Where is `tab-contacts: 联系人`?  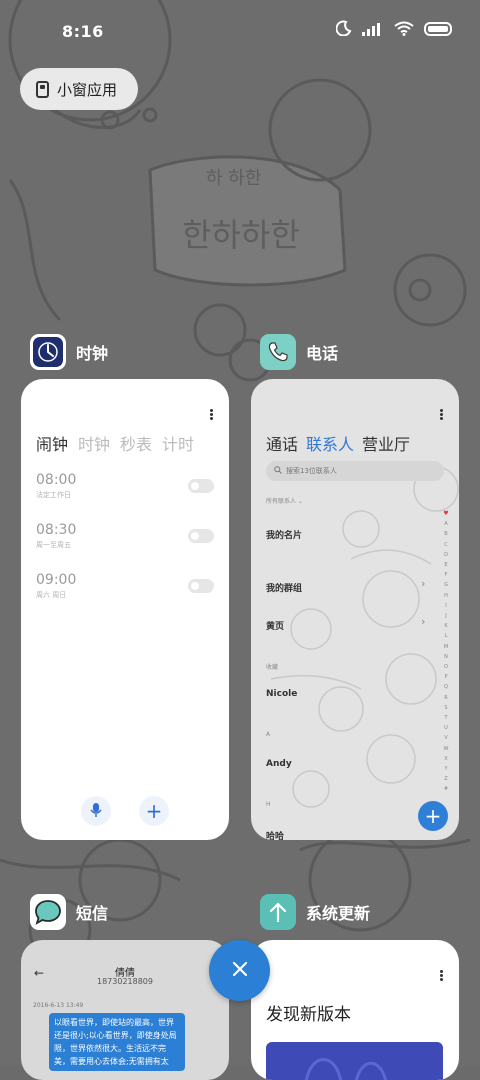 tab-contacts: 联系人 is located at coordinates (330, 443).